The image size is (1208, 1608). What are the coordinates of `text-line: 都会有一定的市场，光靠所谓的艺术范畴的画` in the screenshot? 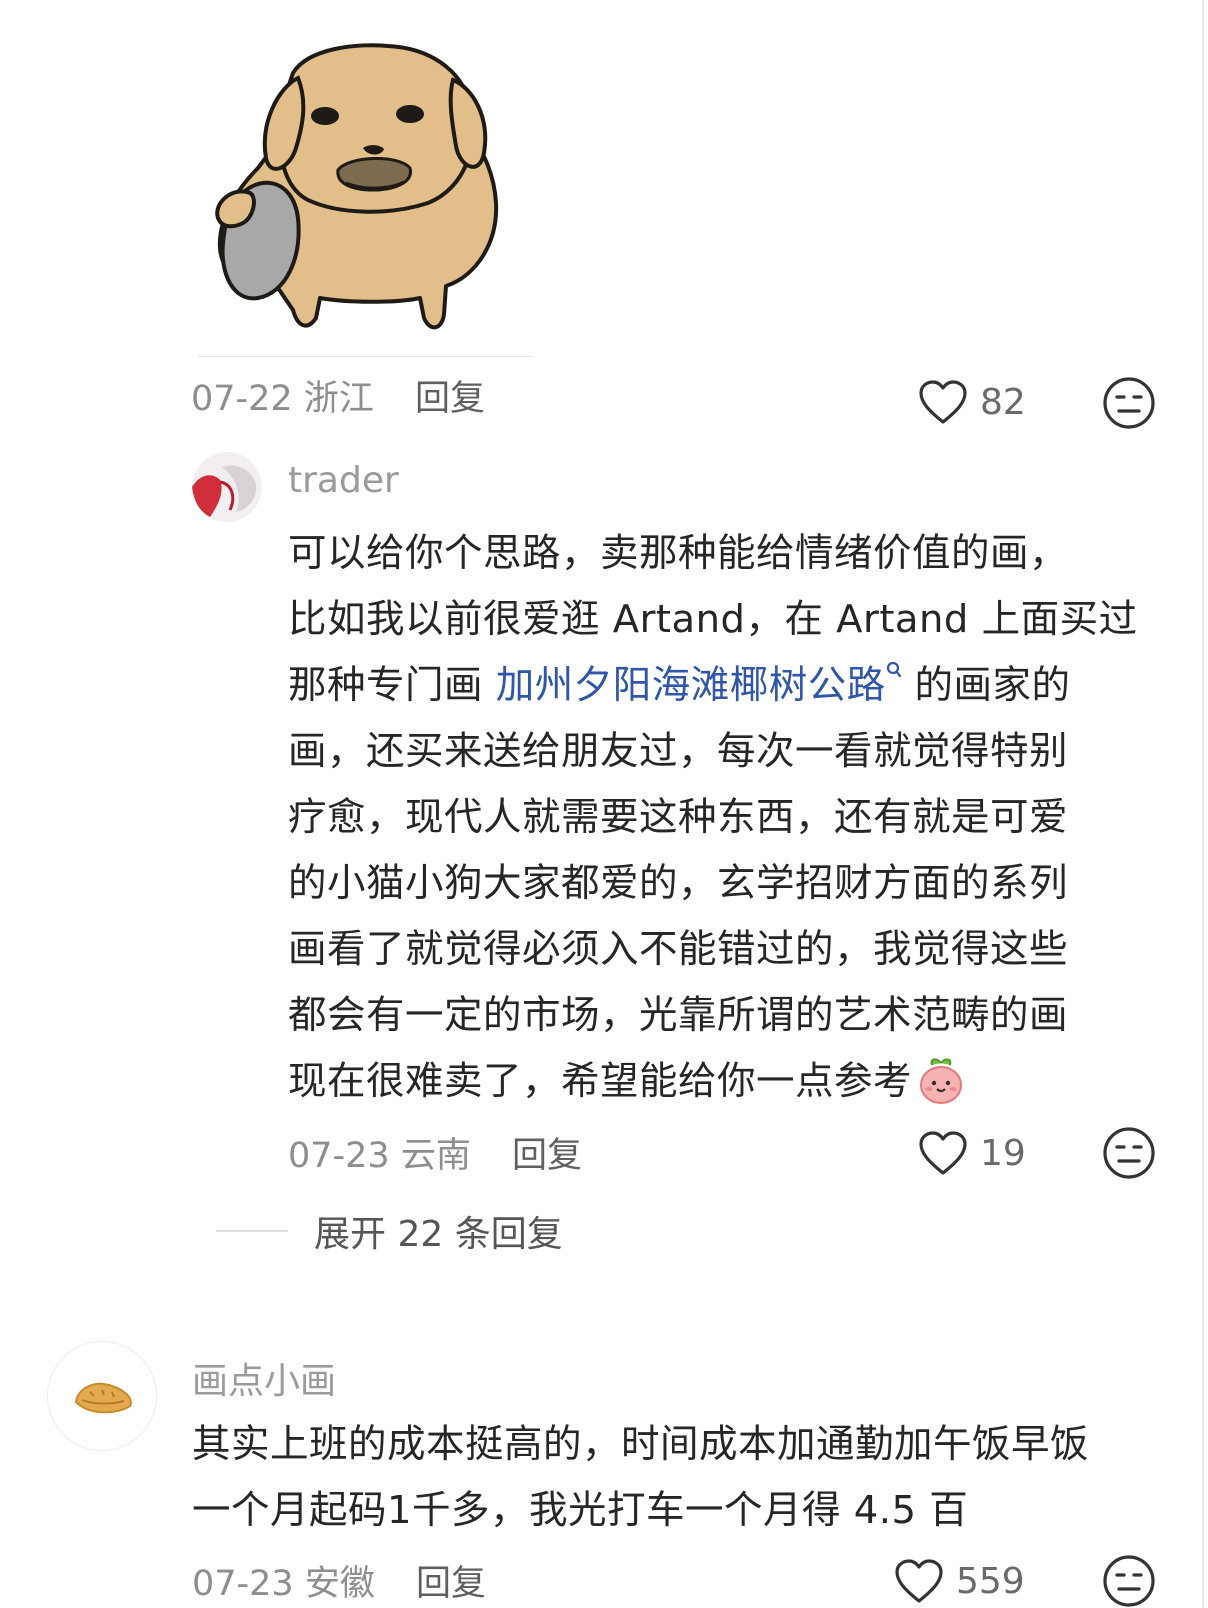 It's located at (678, 1015).